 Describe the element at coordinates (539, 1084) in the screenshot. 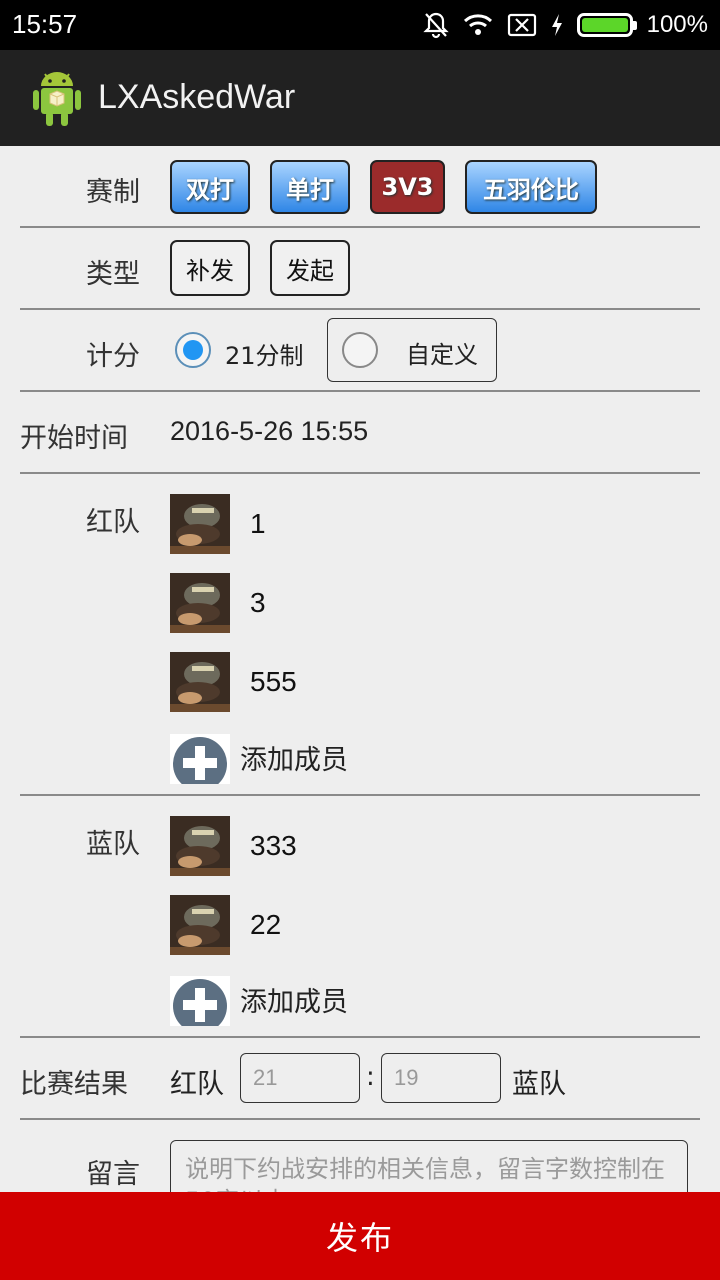

I see `result-blue-label: 蓝队` at that location.